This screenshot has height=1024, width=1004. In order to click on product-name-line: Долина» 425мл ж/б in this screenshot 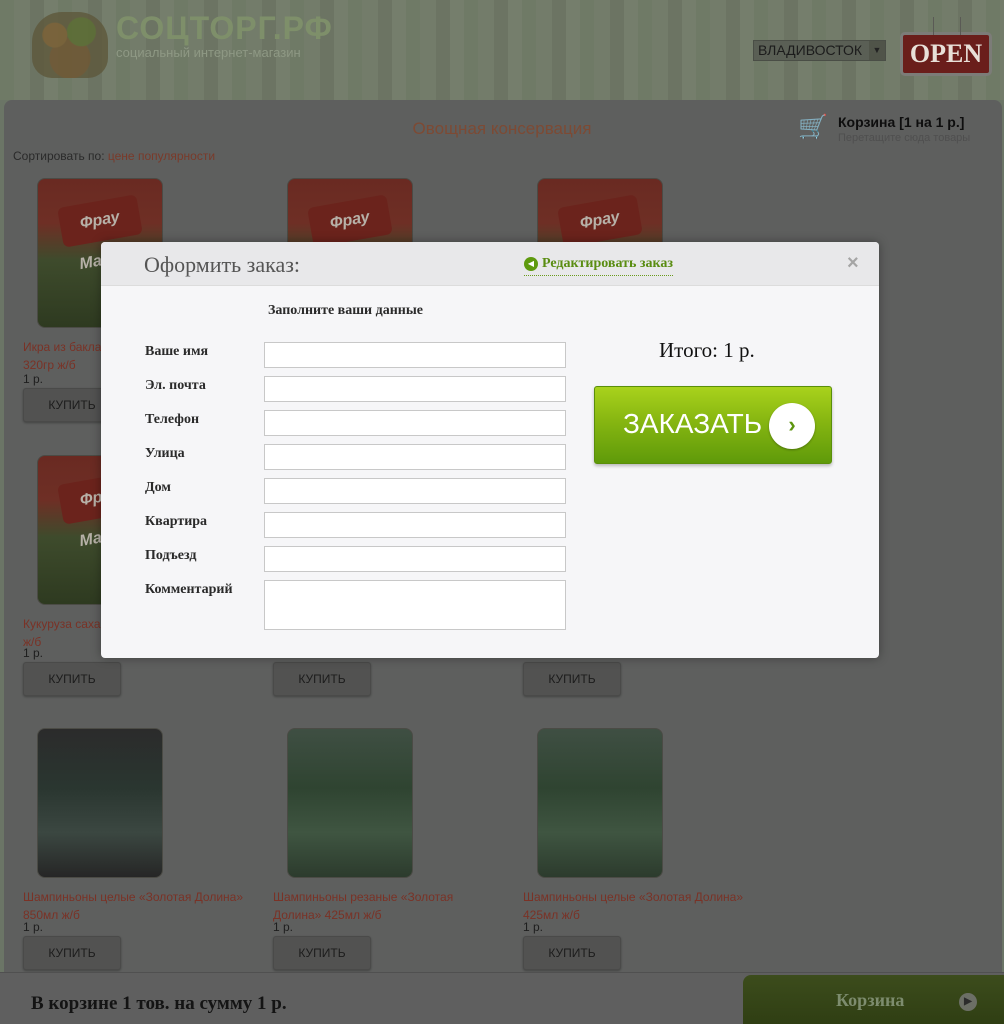, I will do `click(327, 915)`.